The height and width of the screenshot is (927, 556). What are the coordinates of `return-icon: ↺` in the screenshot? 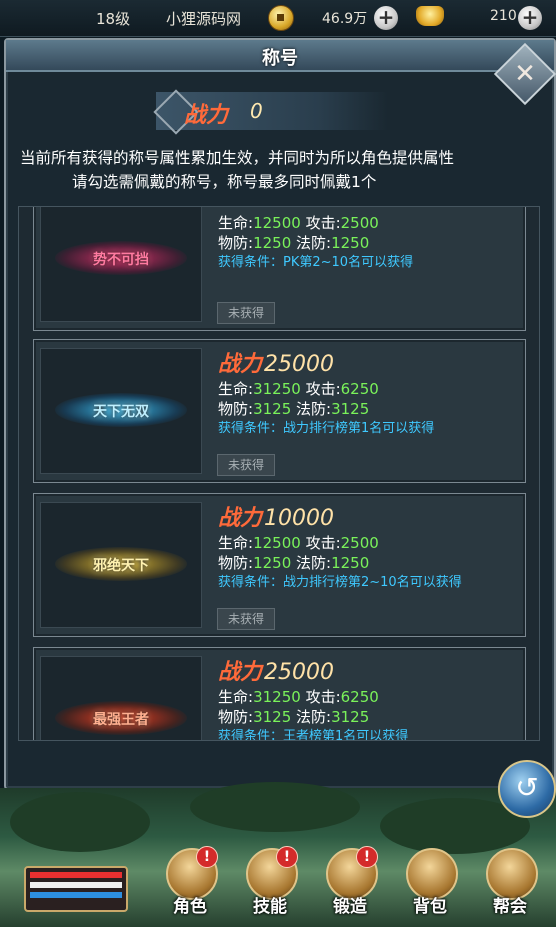 It's located at (527, 787).